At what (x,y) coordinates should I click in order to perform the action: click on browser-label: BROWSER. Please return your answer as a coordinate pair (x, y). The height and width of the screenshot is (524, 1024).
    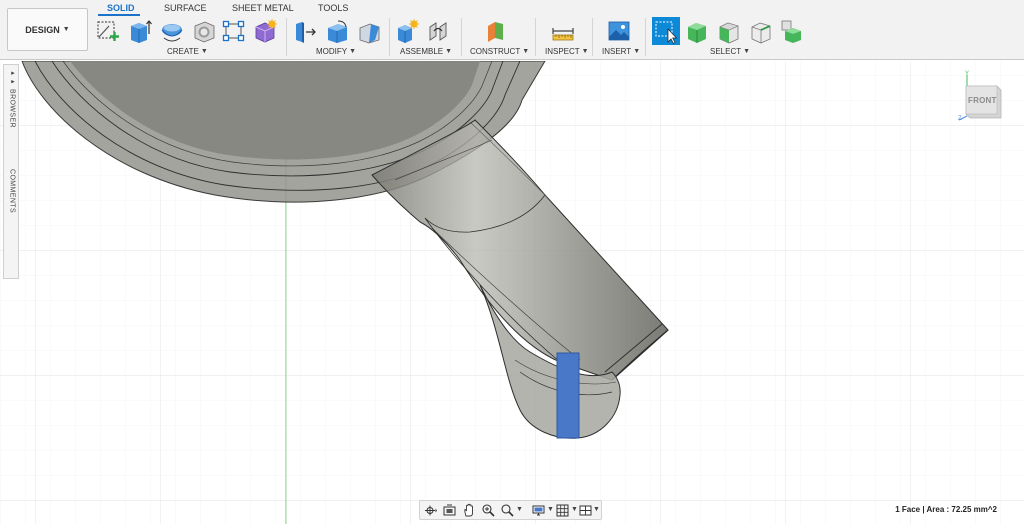
    Looking at the image, I should click on (12, 108).